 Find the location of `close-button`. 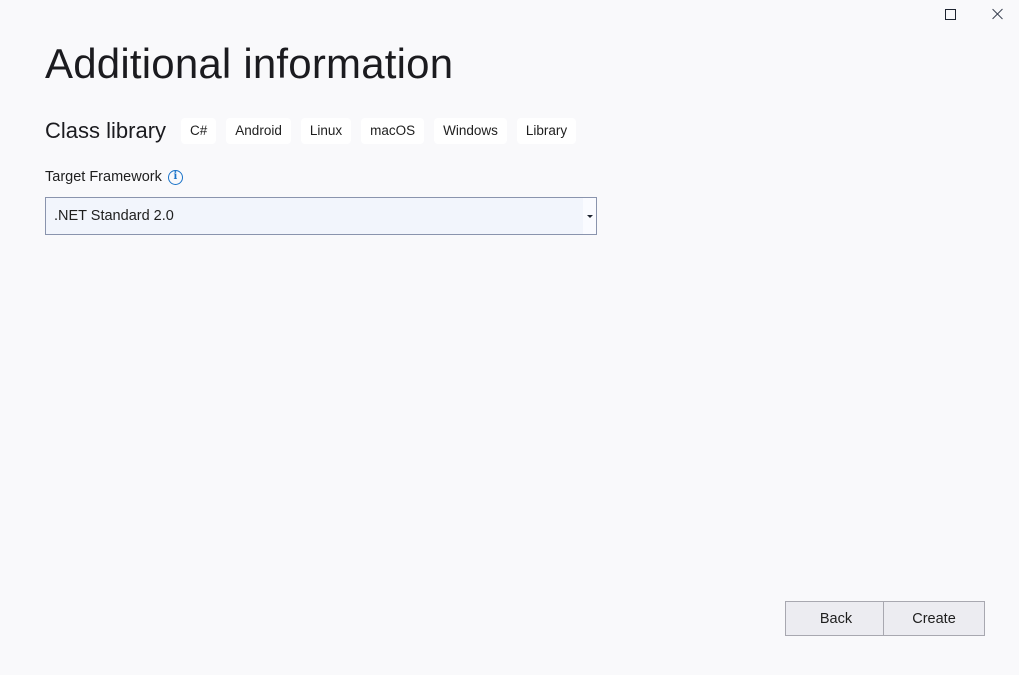

close-button is located at coordinates (997, 14).